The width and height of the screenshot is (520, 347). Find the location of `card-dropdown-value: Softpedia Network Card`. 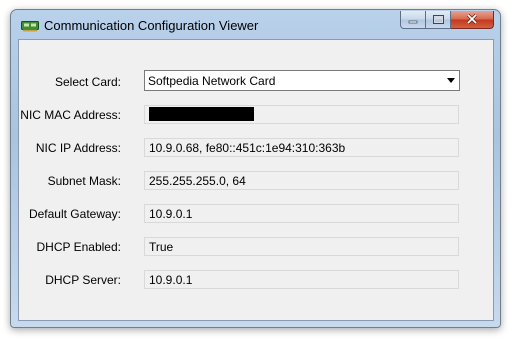

card-dropdown-value: Softpedia Network Card is located at coordinates (212, 81).